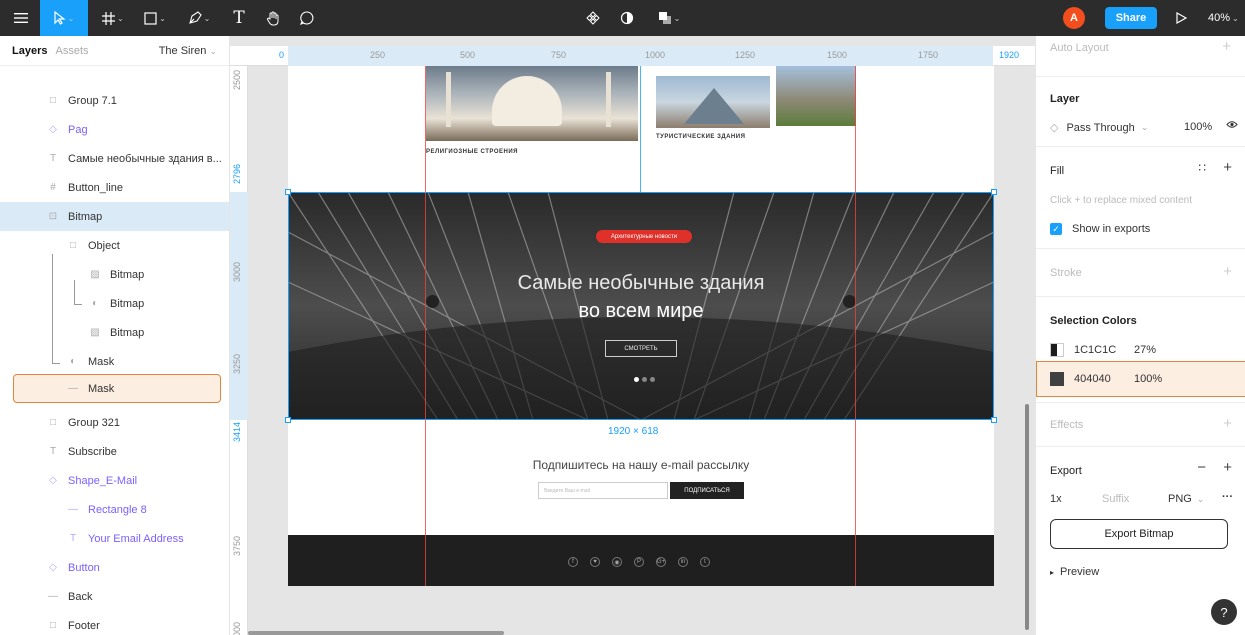 This screenshot has height=635, width=1245. What do you see at coordinates (707, 490) in the screenshot?
I see `subscribe-button: ПОДПИСАТЬСЯ` at bounding box center [707, 490].